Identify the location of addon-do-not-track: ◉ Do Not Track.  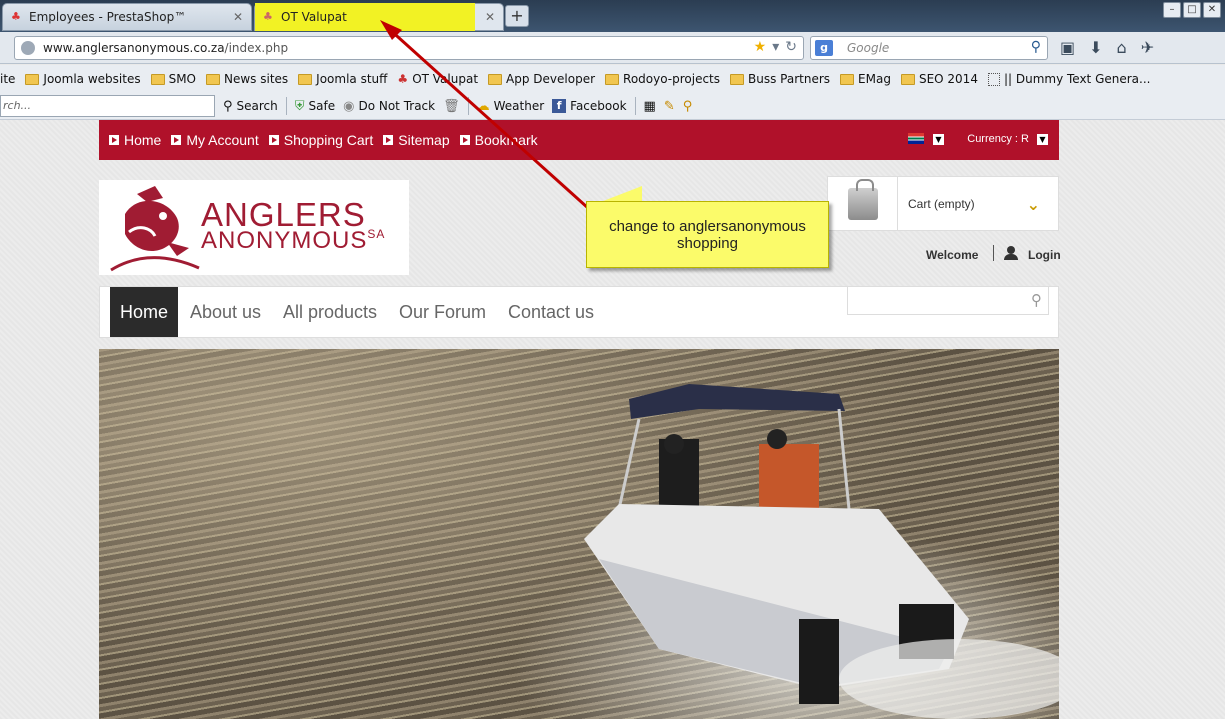
(389, 106).